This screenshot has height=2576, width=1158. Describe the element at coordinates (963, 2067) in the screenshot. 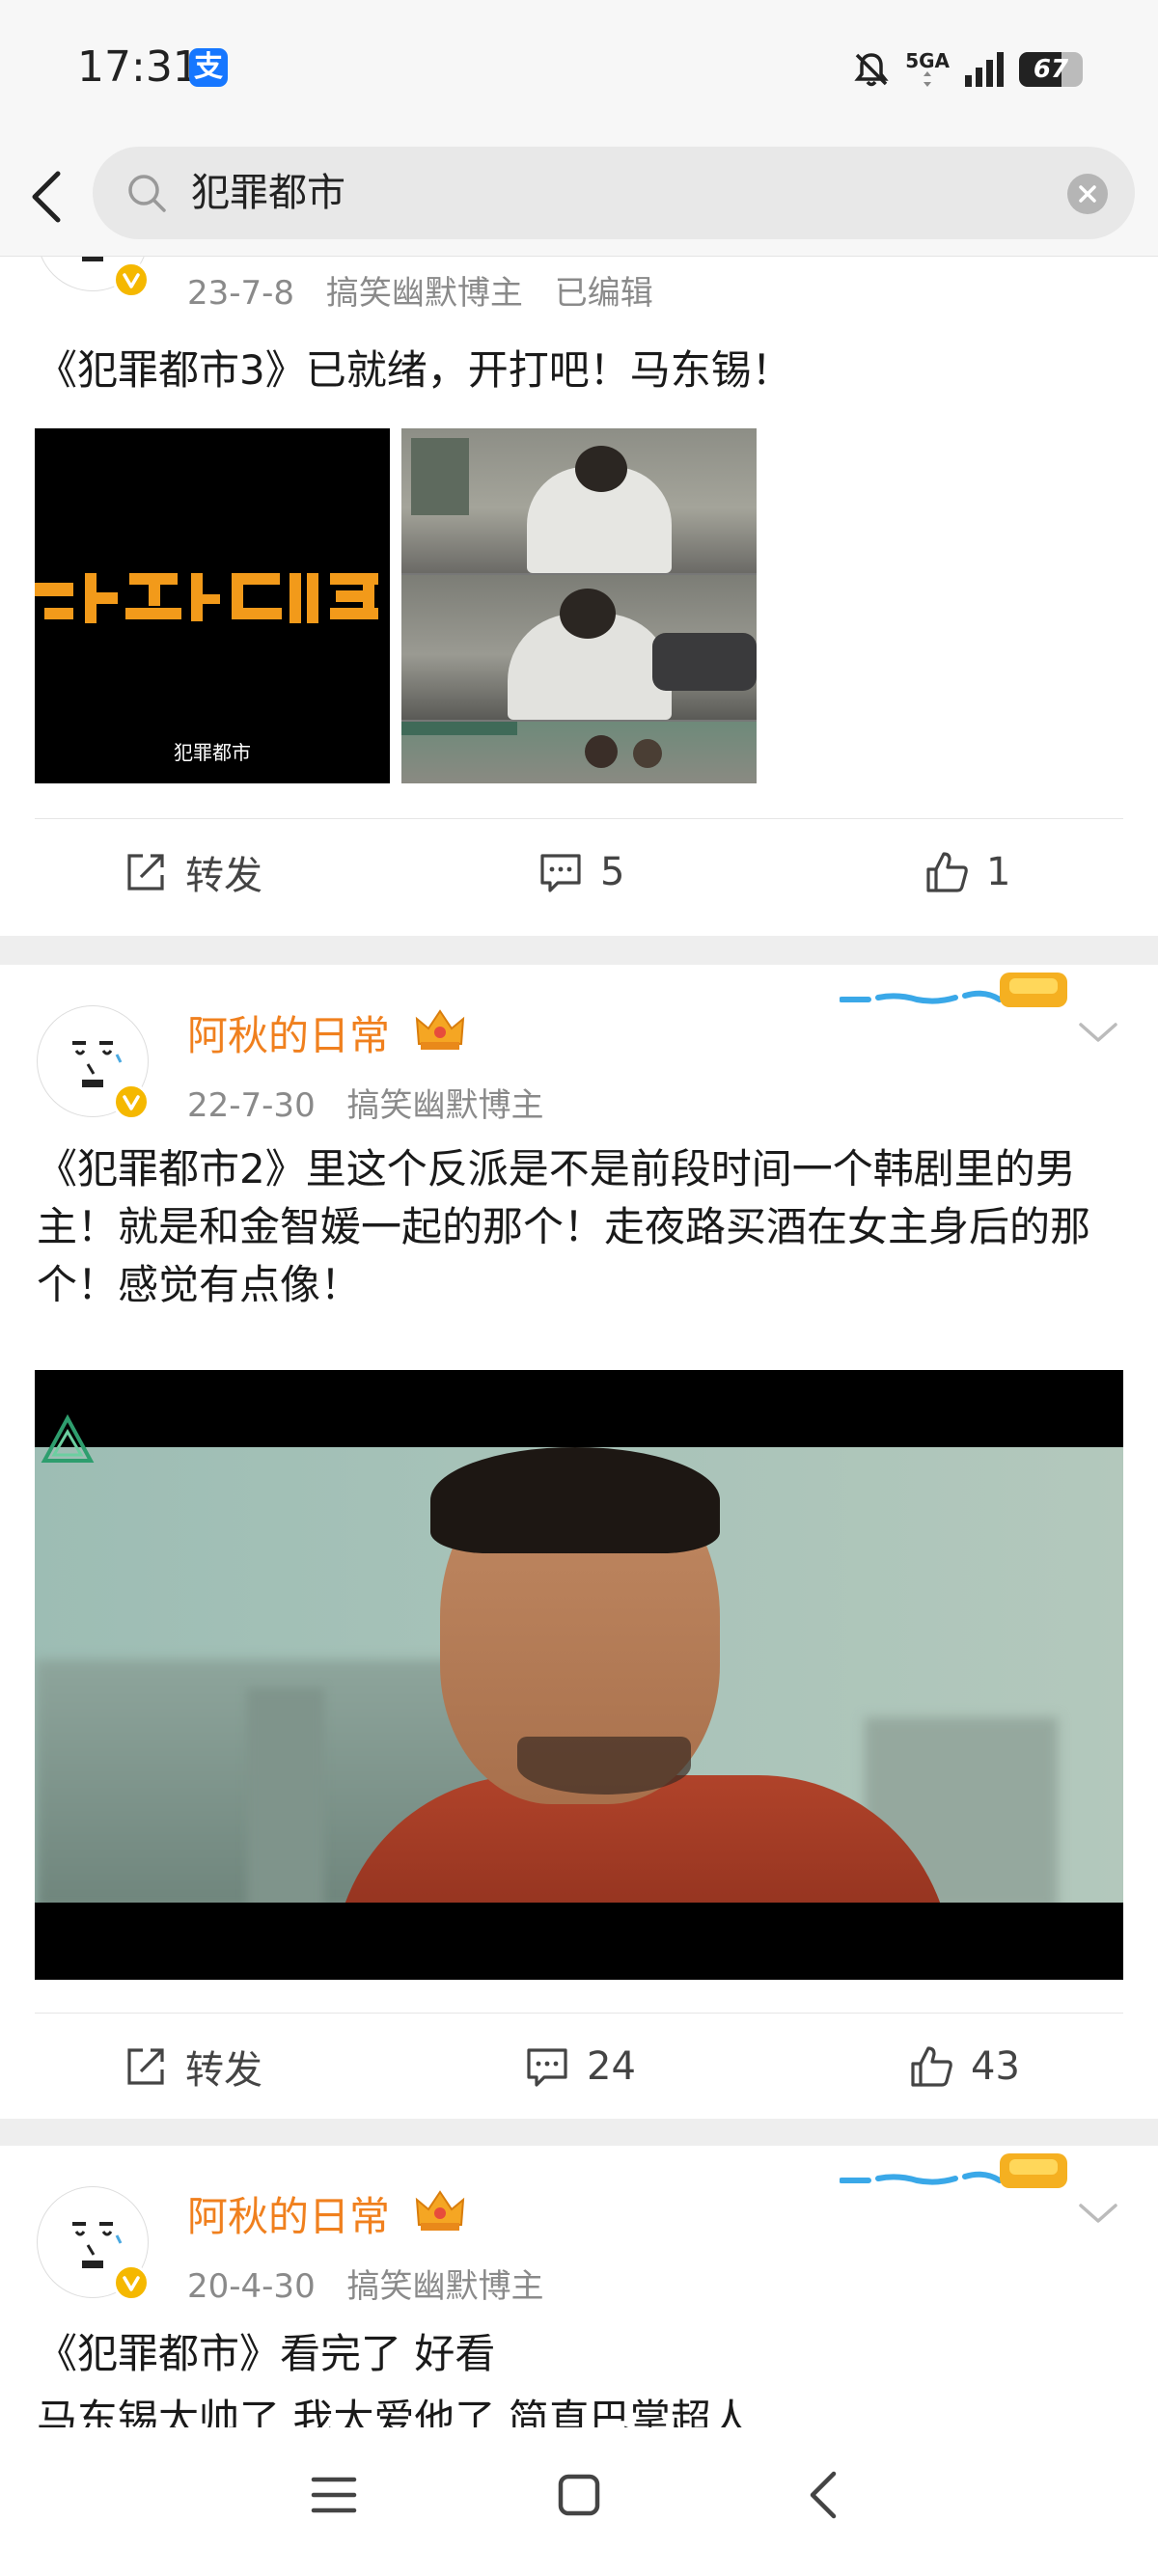

I see `like-button: 43` at that location.